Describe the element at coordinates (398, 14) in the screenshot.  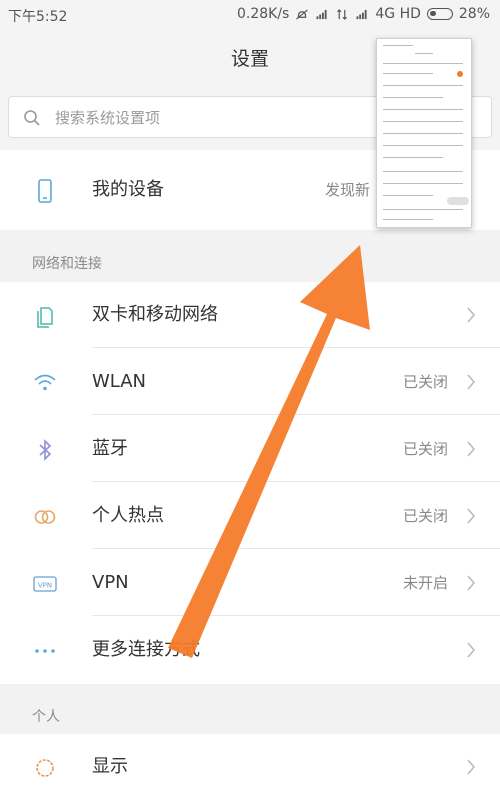
I see `network-type: 4G HD` at that location.